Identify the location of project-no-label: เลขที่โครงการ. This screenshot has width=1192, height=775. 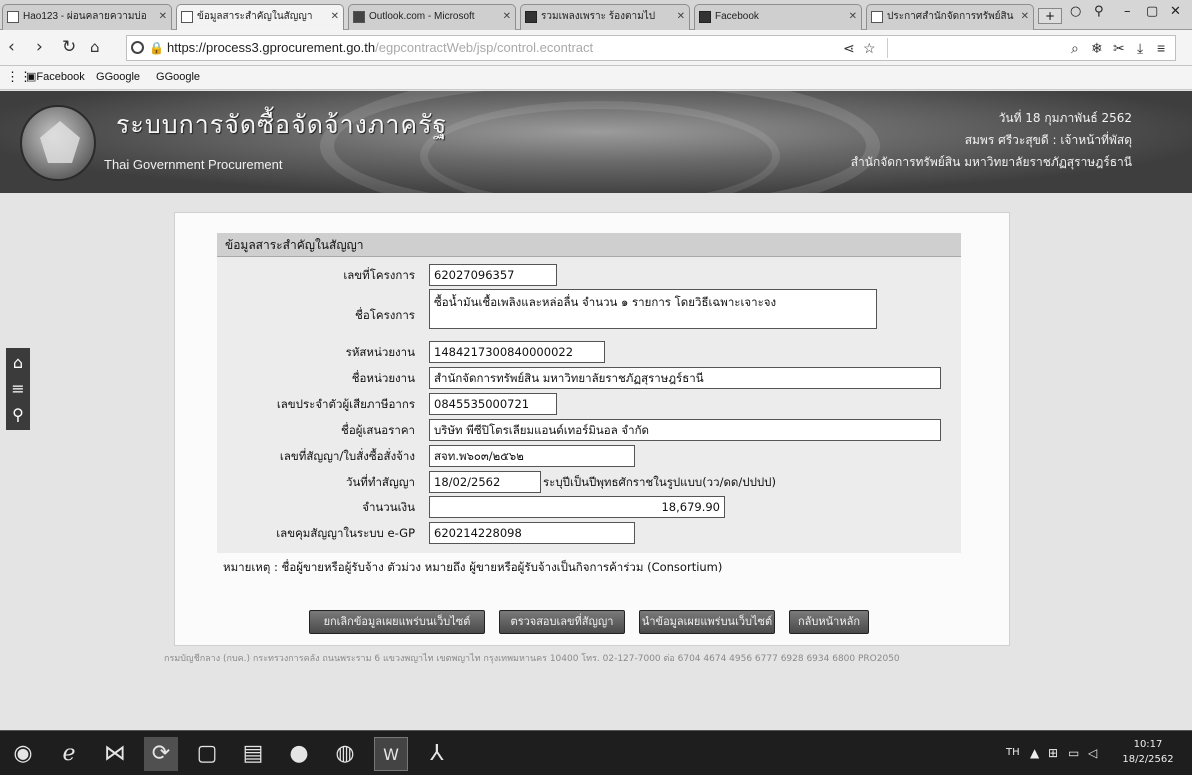
(379, 275).